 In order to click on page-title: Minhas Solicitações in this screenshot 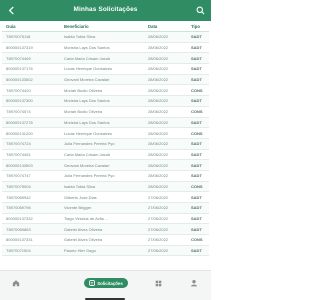, I will do `click(105, 9)`.